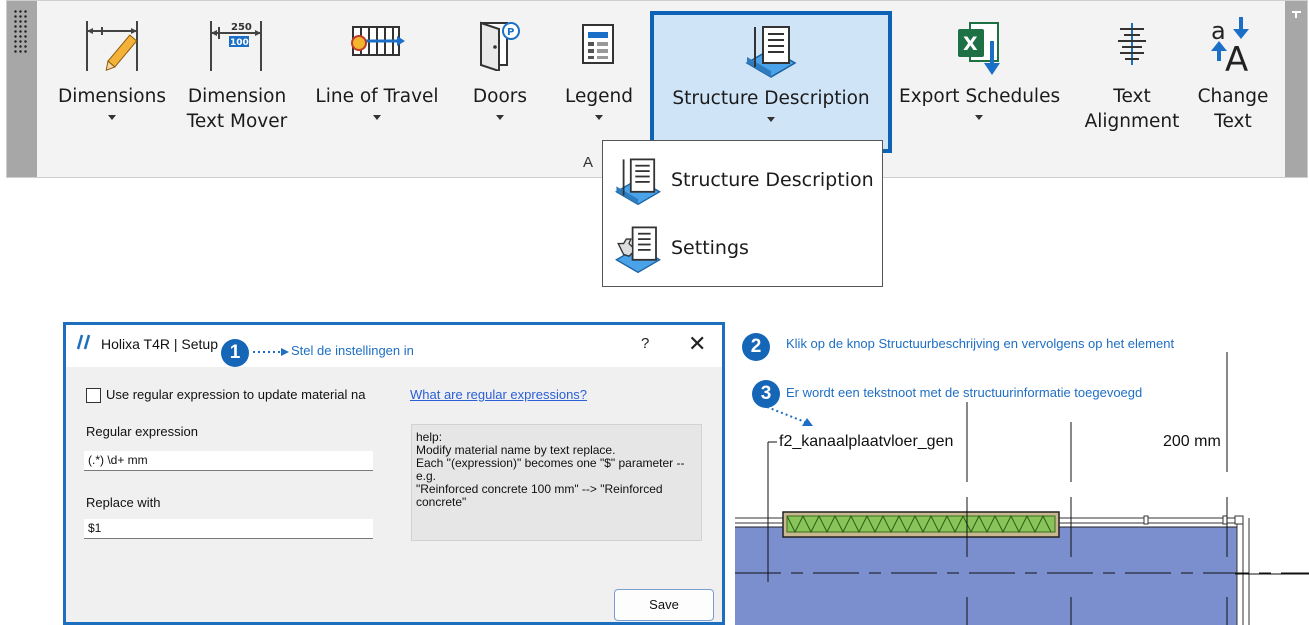 This screenshot has height=625, width=1309. What do you see at coordinates (93, 395) in the screenshot?
I see `use-regex-checkbox` at bounding box center [93, 395].